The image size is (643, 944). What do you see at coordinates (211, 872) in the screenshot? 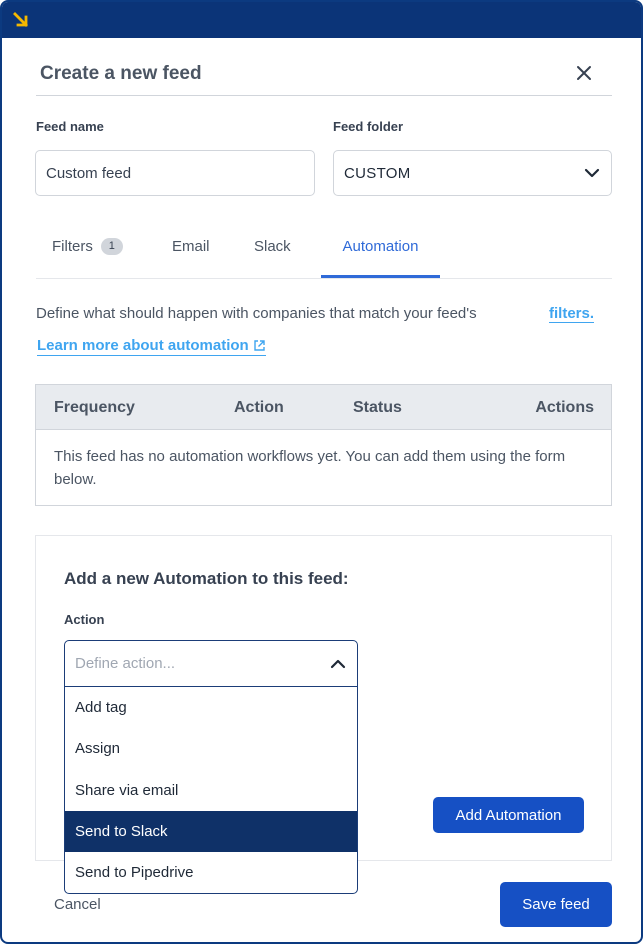
I see `option-send-to-pipedrive: Send to Pipedrive` at bounding box center [211, 872].